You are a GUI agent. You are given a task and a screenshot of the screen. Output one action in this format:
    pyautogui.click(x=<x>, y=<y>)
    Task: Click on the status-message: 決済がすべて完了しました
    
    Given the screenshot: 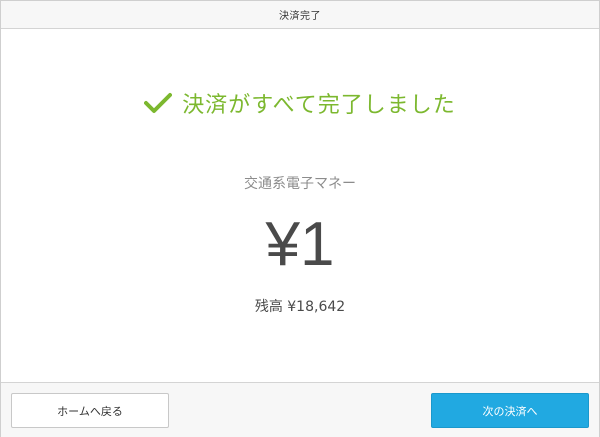 What is the action you would take?
    pyautogui.click(x=319, y=105)
    